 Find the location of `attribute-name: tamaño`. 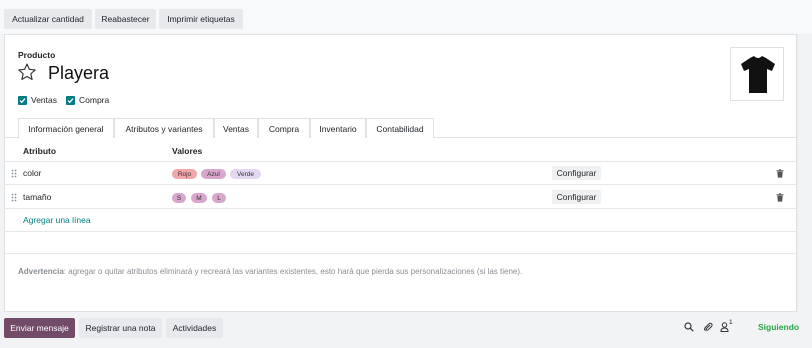

attribute-name: tamaño is located at coordinates (37, 197).